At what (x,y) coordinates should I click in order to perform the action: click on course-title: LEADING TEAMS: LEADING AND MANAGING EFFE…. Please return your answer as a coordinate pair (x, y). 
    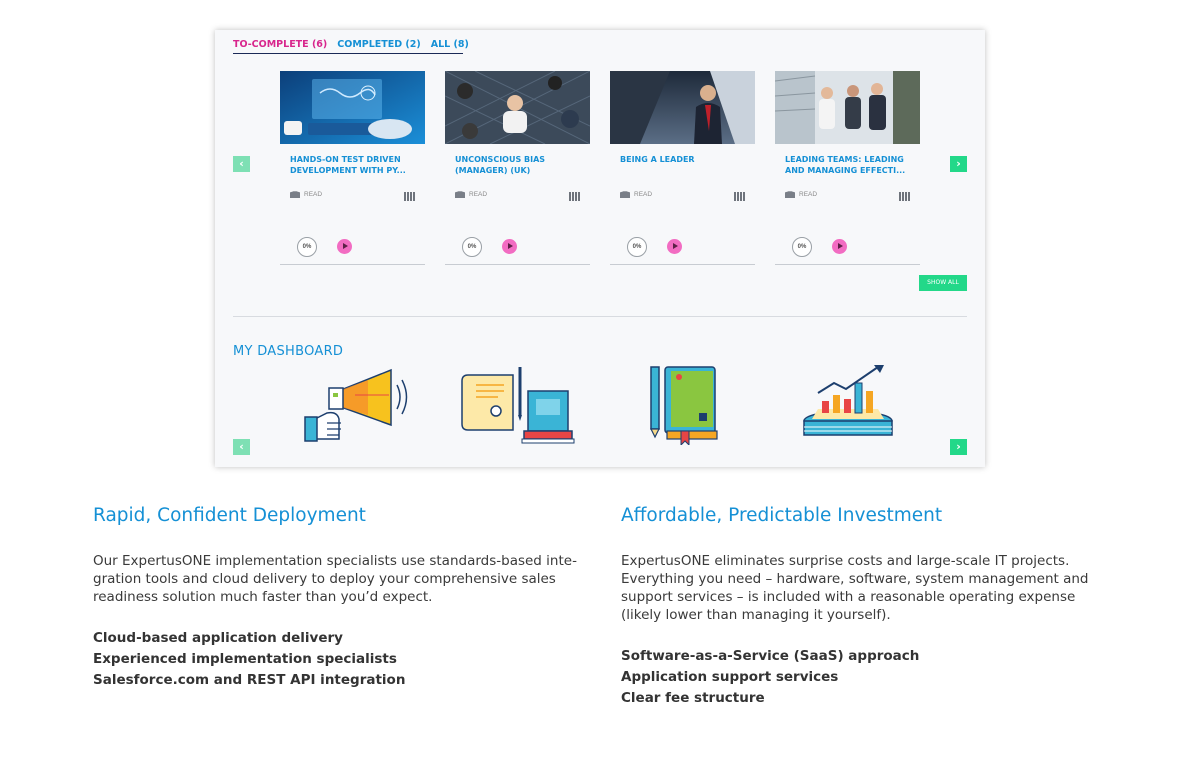
    Looking at the image, I should click on (849, 165).